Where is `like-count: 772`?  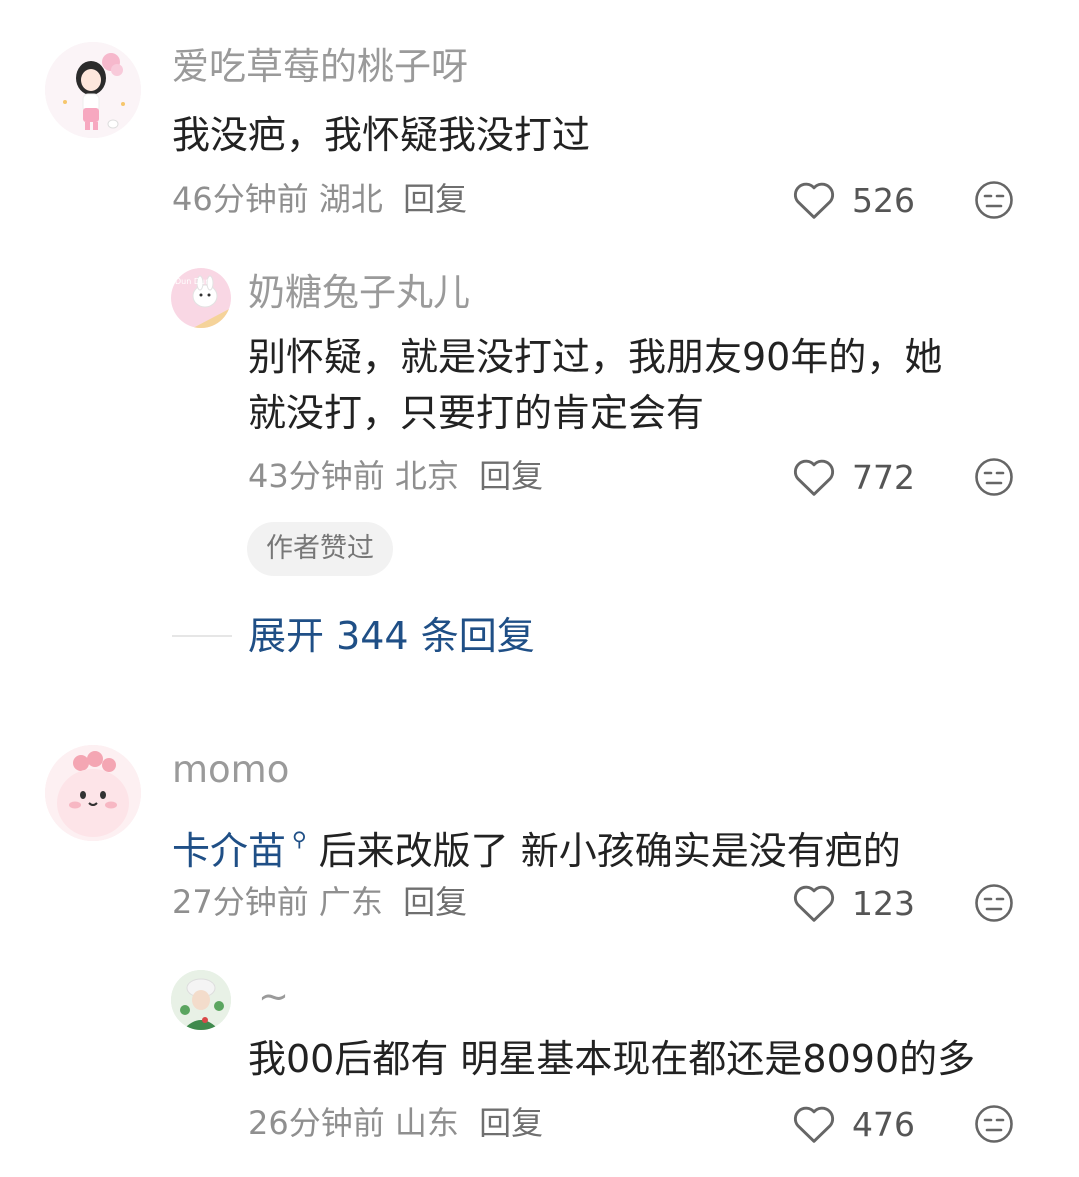 like-count: 772 is located at coordinates (883, 477).